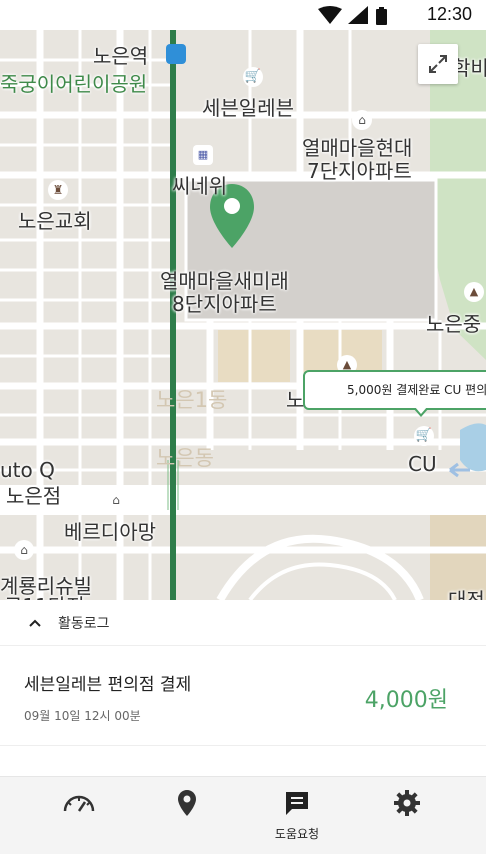  I want to click on map-label-store: uto Q, so click(27, 470).